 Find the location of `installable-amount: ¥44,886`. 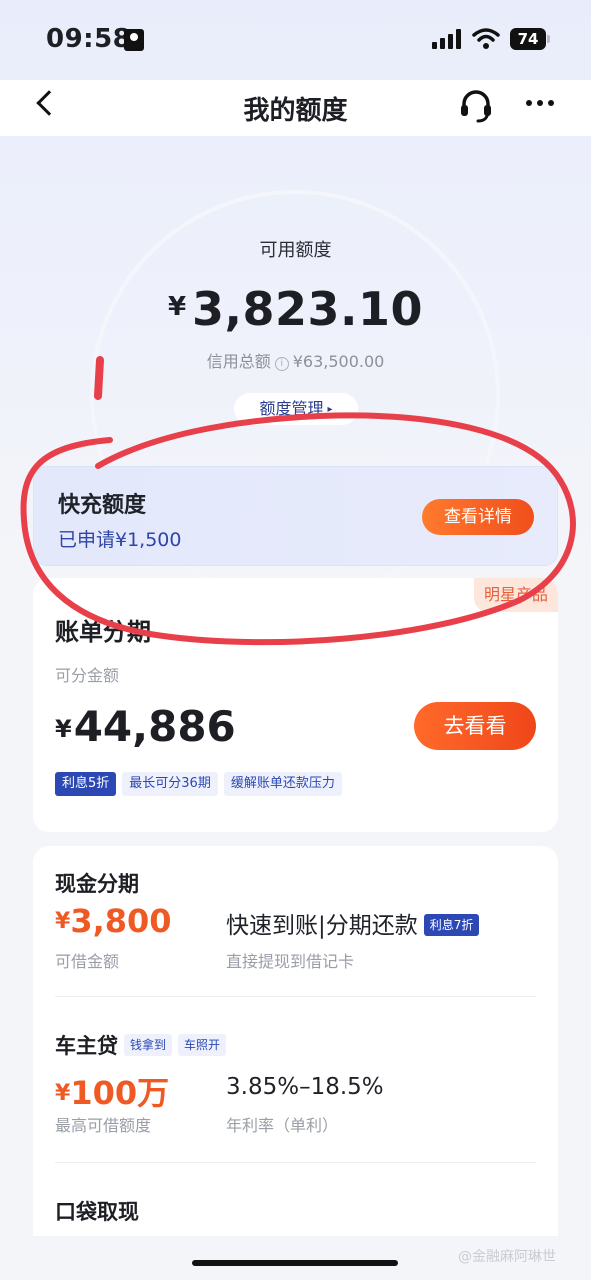

installable-amount: ¥44,886 is located at coordinates (145, 726).